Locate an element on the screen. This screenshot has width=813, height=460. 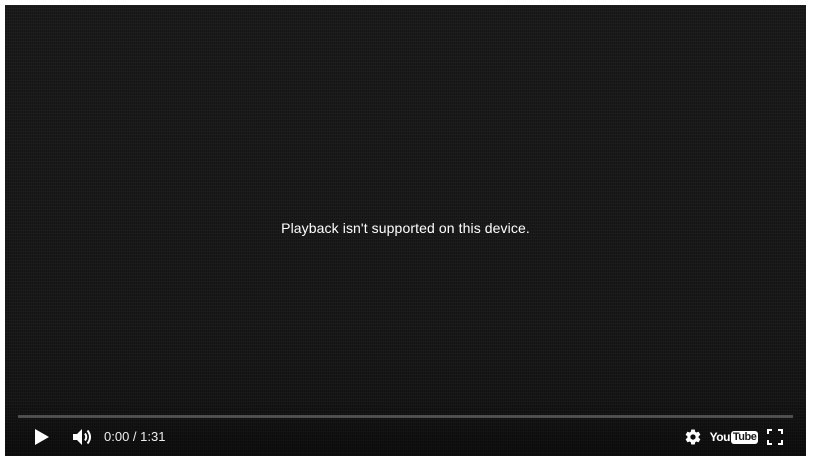
play-icon is located at coordinates (42, 437).